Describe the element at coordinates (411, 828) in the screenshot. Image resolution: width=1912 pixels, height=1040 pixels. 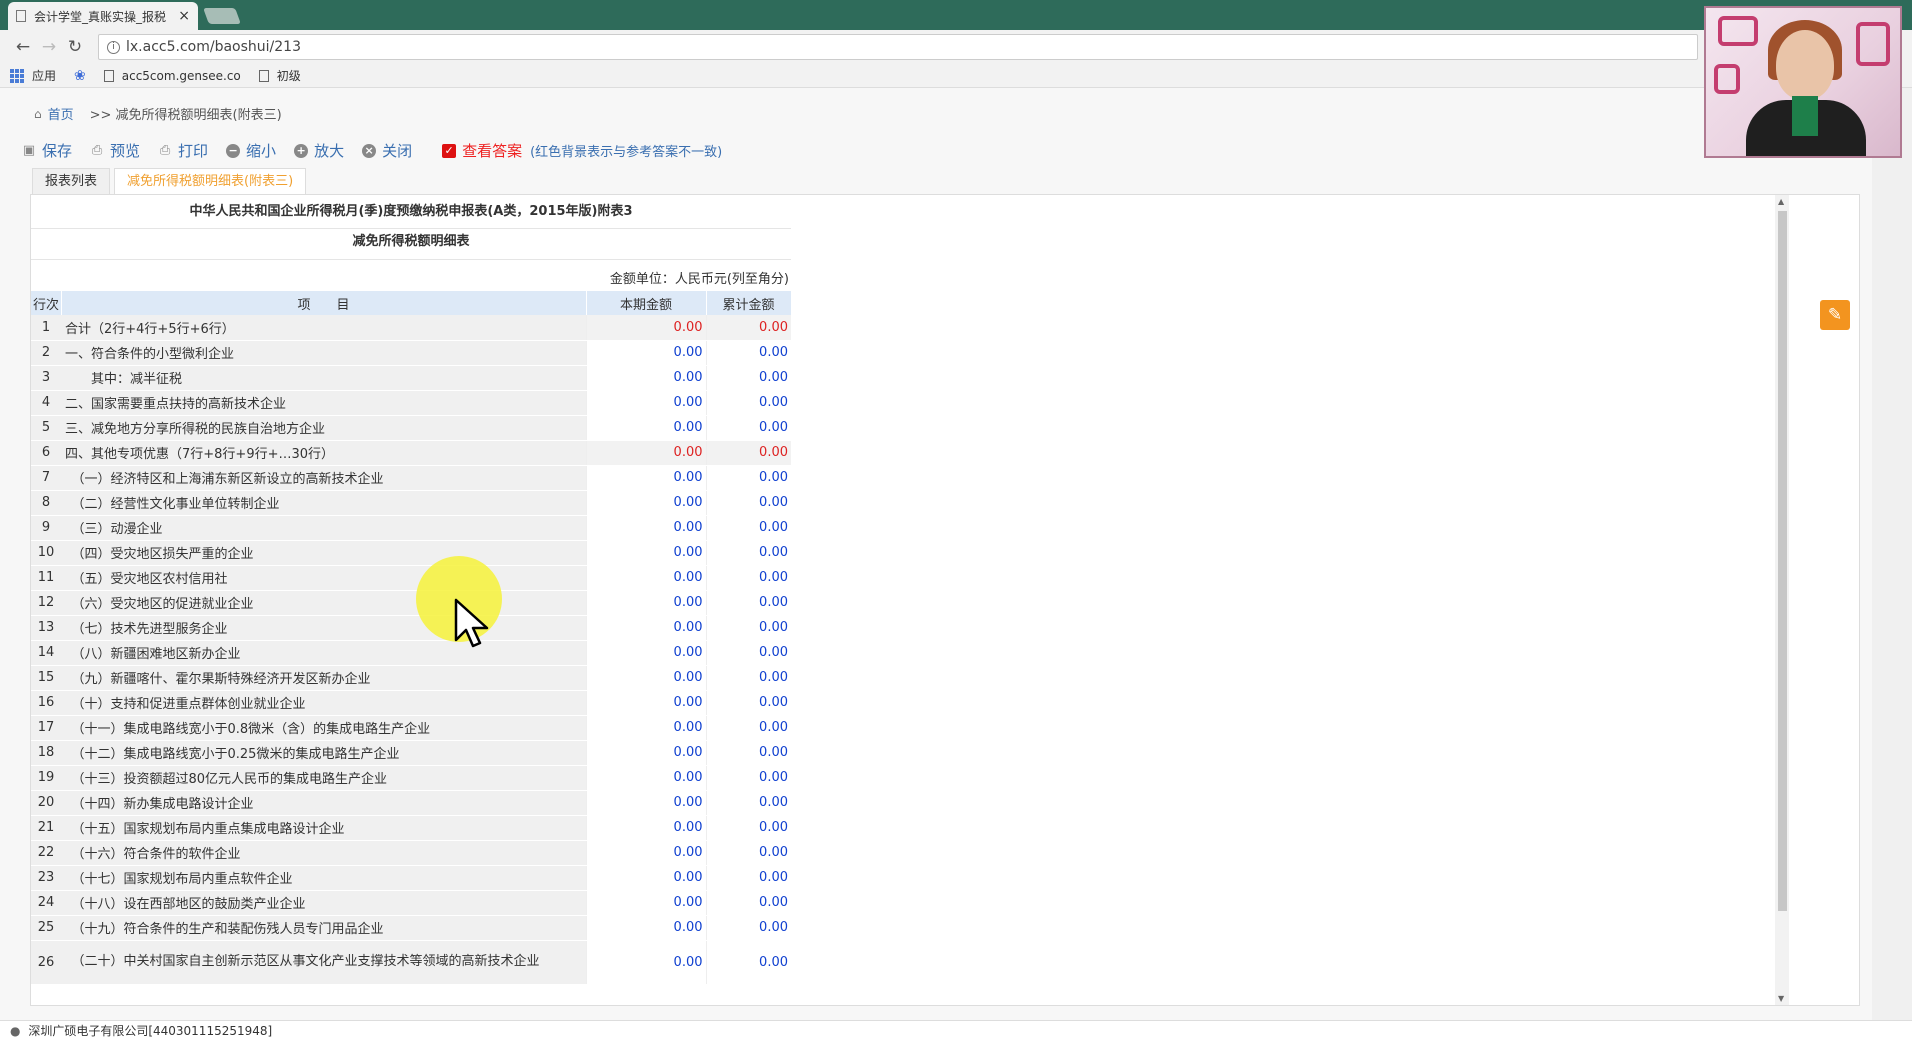
I see `table-row: 21 （十五）国家规划布局内重点集成电路设计企业 0.00 0.00` at that location.